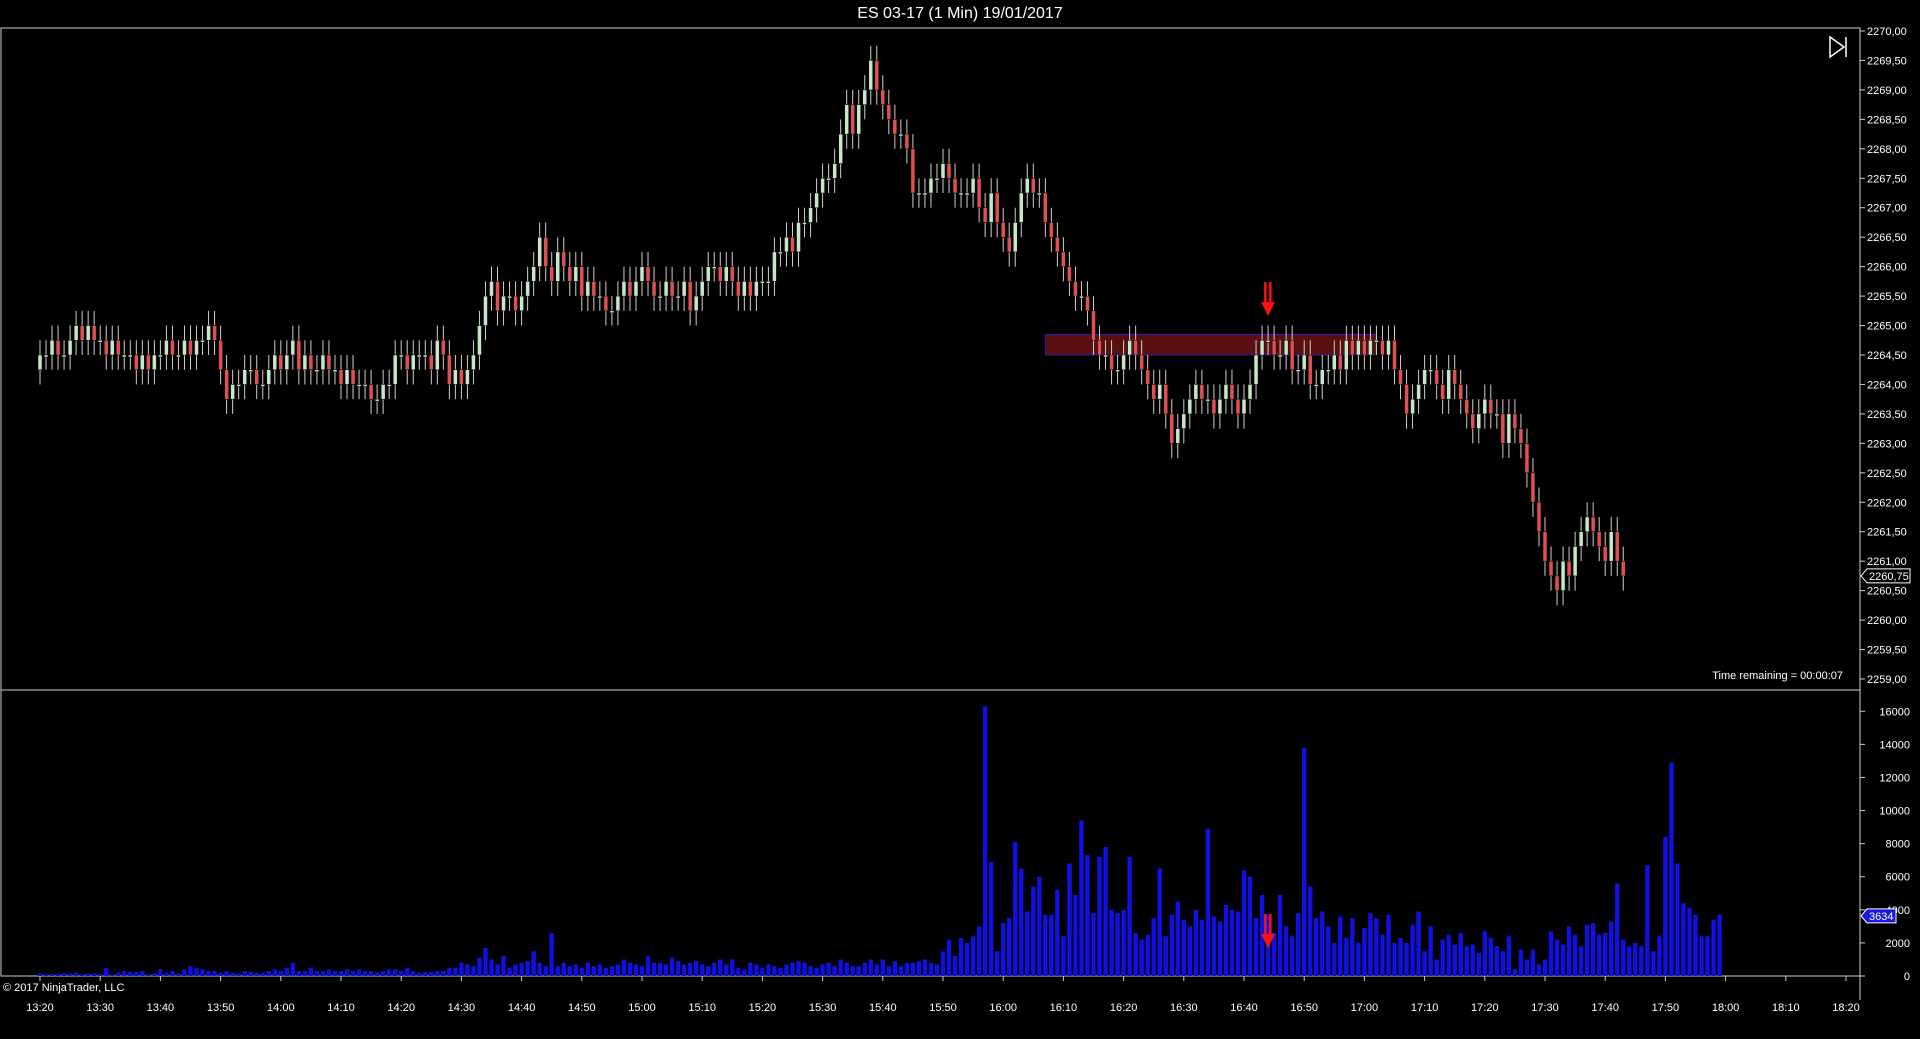 This screenshot has width=1920, height=1039. Describe the element at coordinates (401, 1008) in the screenshot. I see `time-tick-label: 14:20` at that location.